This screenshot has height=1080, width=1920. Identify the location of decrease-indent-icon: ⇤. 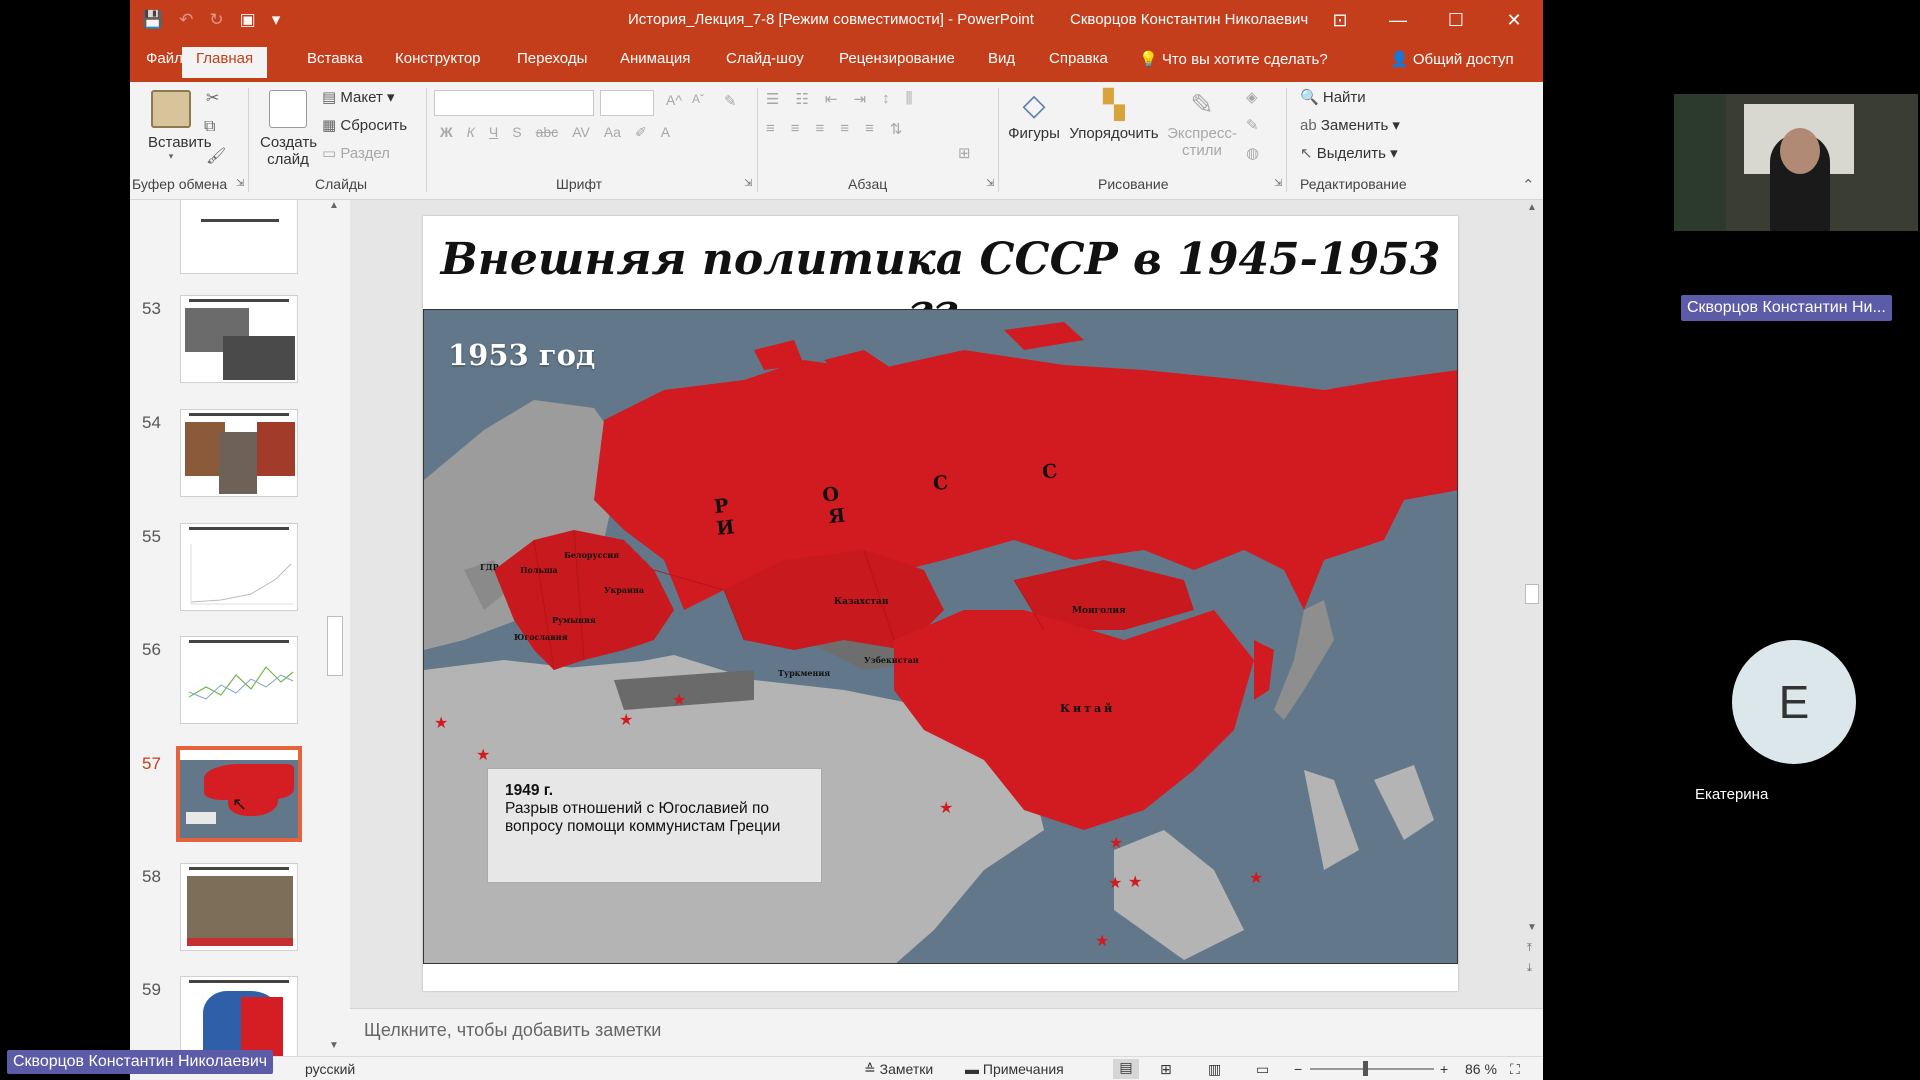
(831, 99).